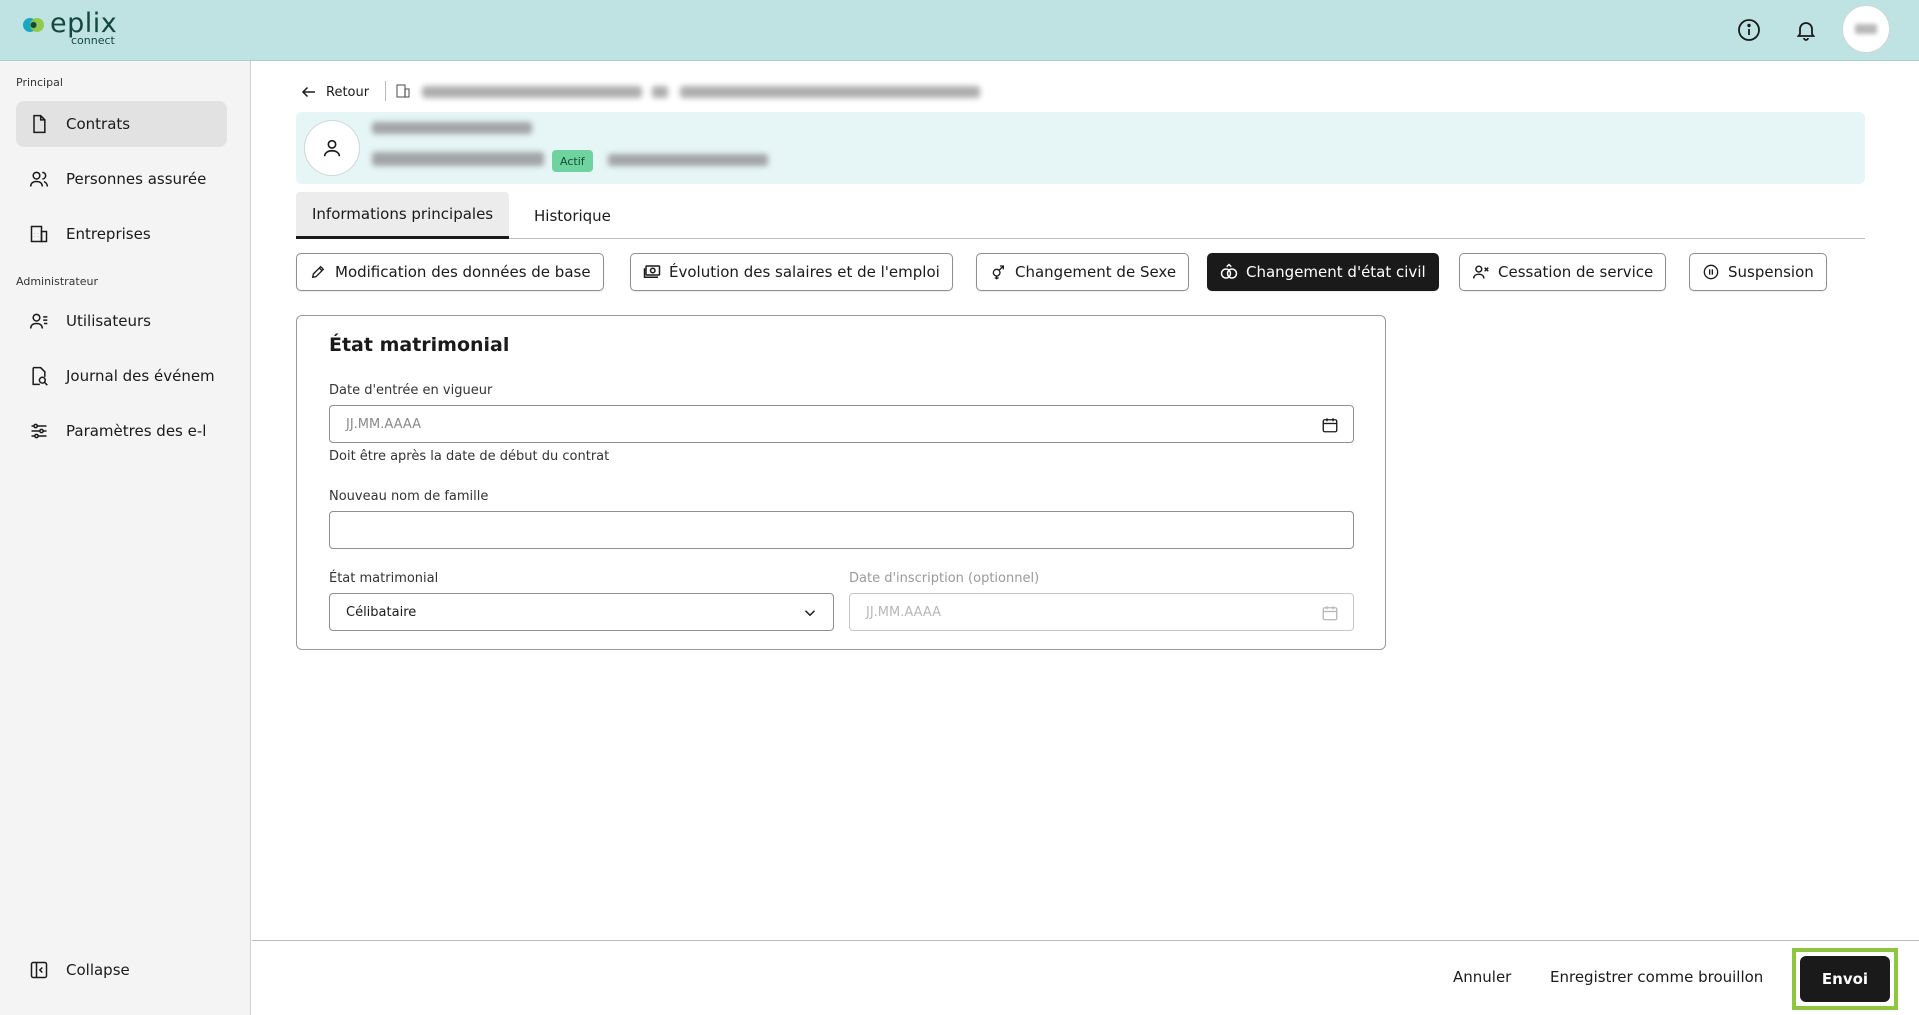  I want to click on sidebar-item-label: Contrats, so click(98, 124).